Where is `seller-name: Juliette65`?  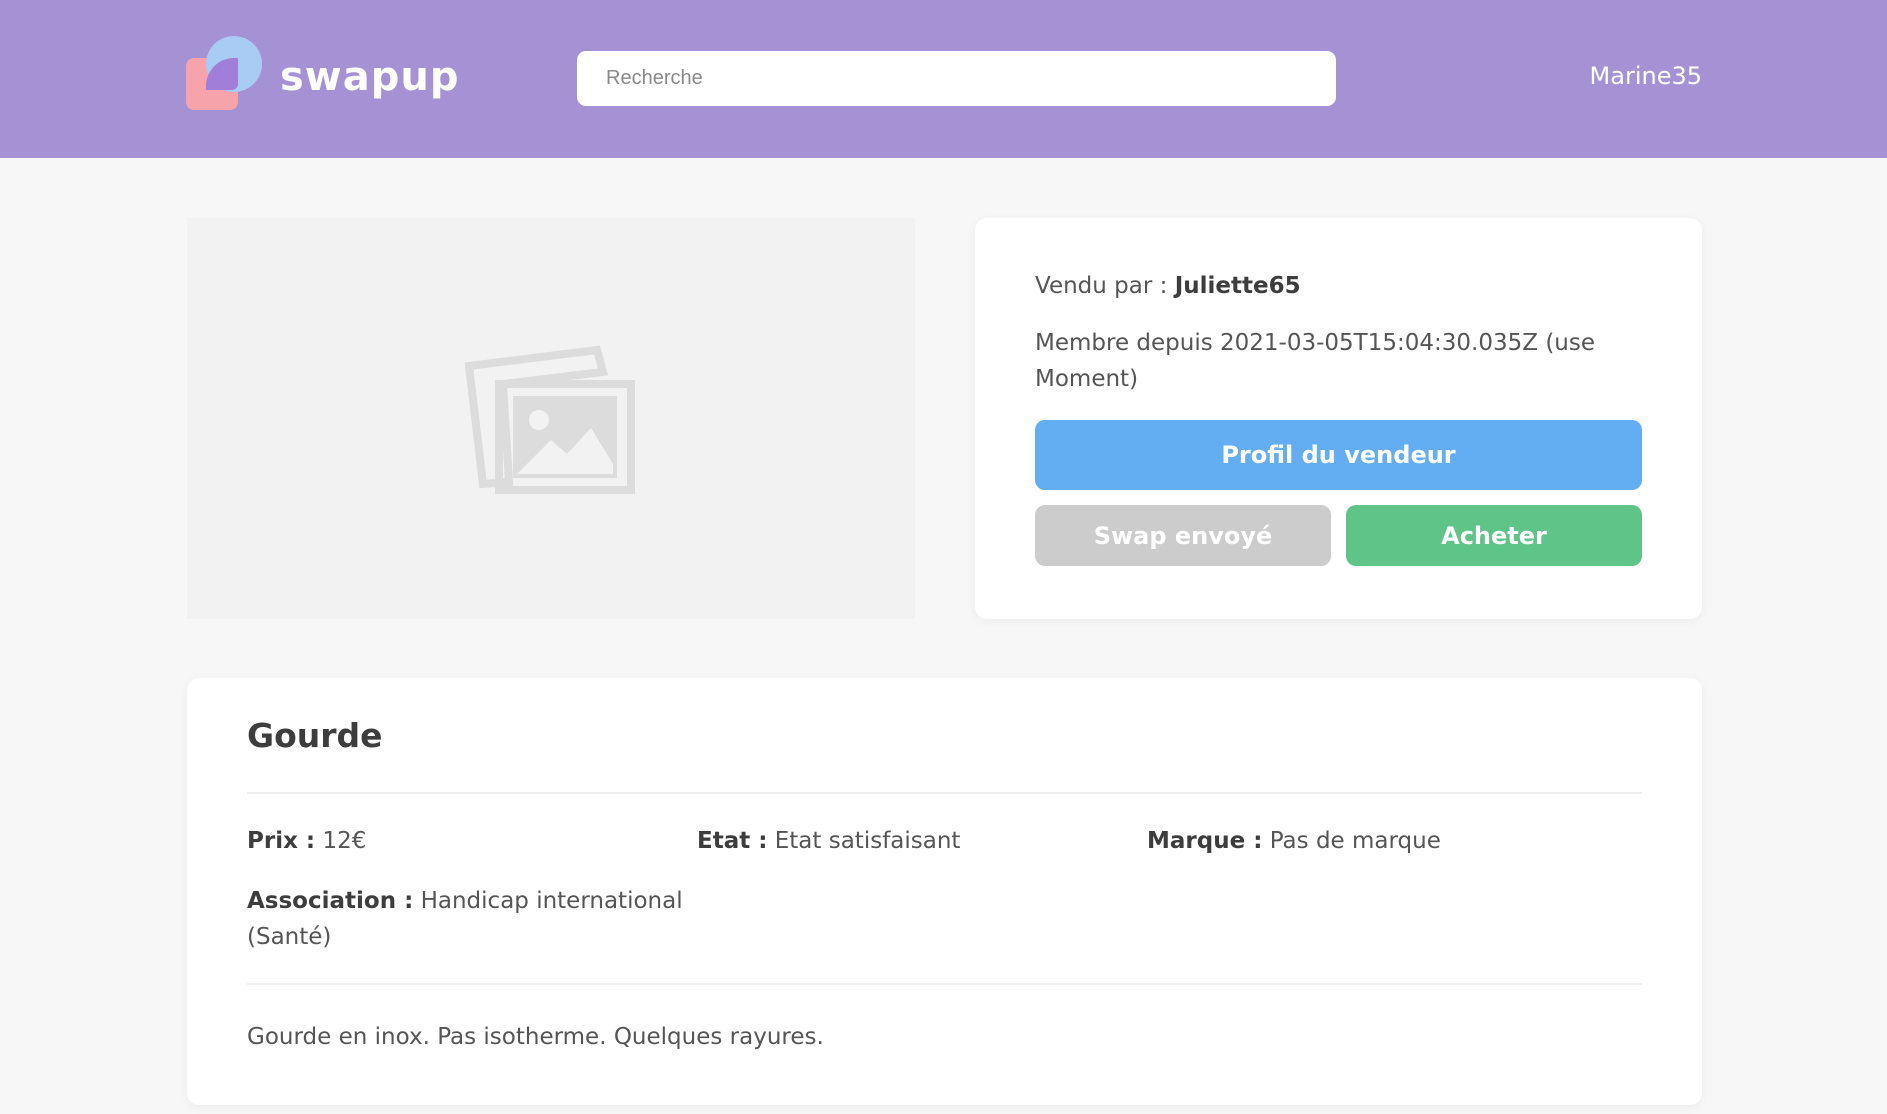 seller-name: Juliette65 is located at coordinates (1237, 286).